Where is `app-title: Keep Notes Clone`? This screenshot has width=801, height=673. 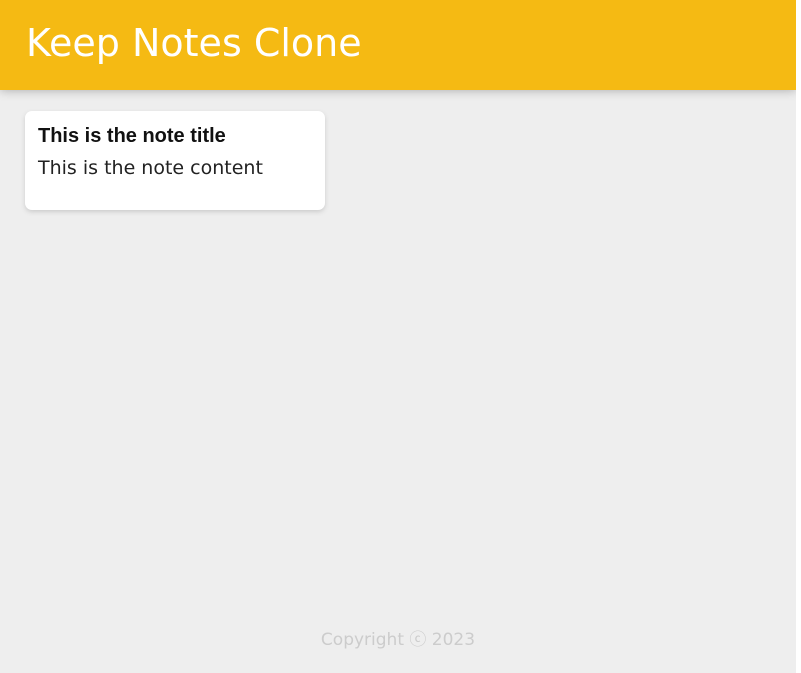
app-title: Keep Notes Clone is located at coordinates (194, 43).